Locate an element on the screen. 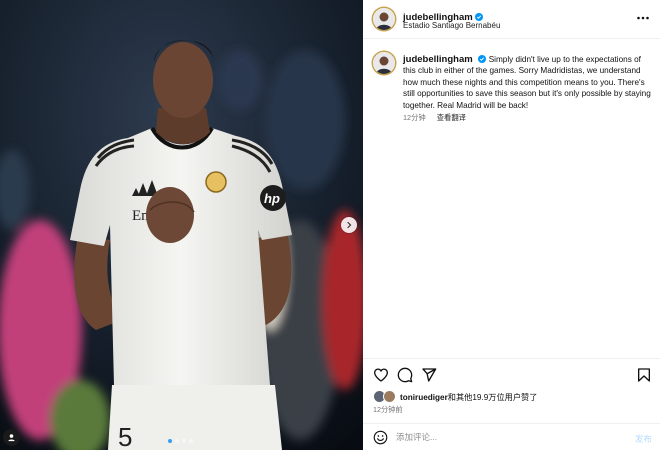 Image resolution: width=660 pixels, height=451 pixels. liker-avatars is located at coordinates (384, 396).